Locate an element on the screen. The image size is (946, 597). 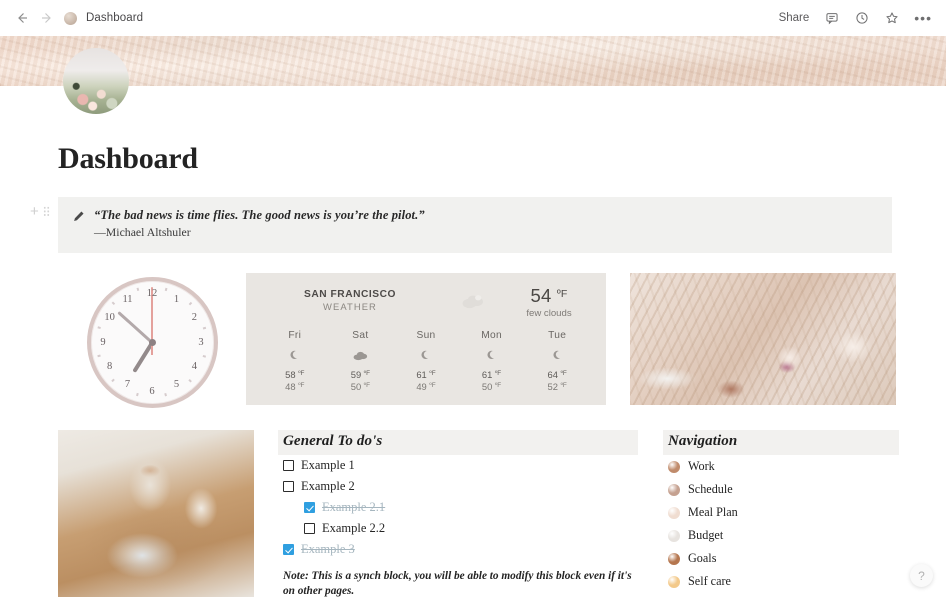
clock-minute-hand is located at coordinates (135, 327).